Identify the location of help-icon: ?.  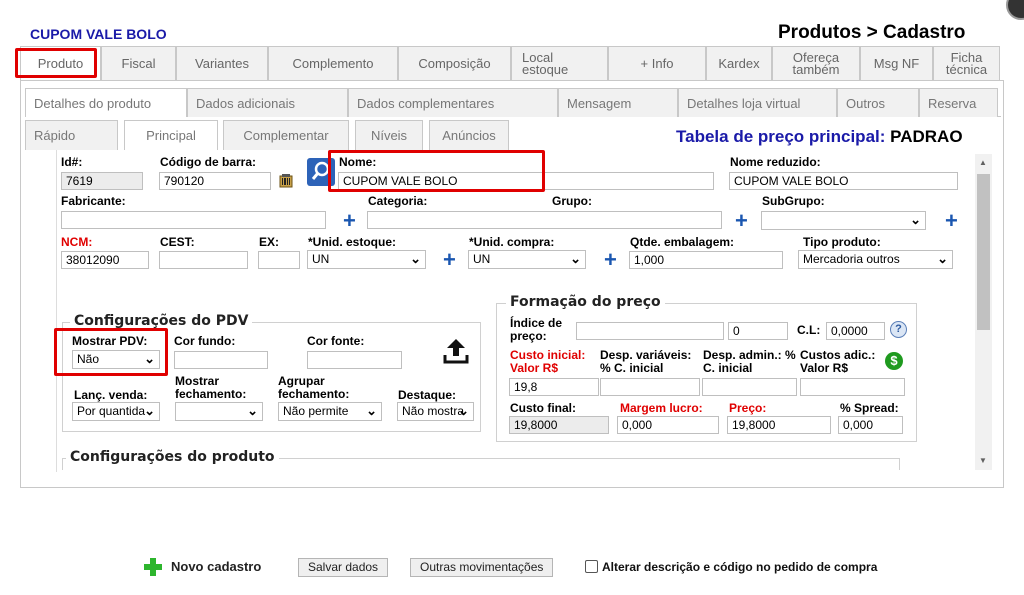
(898, 329).